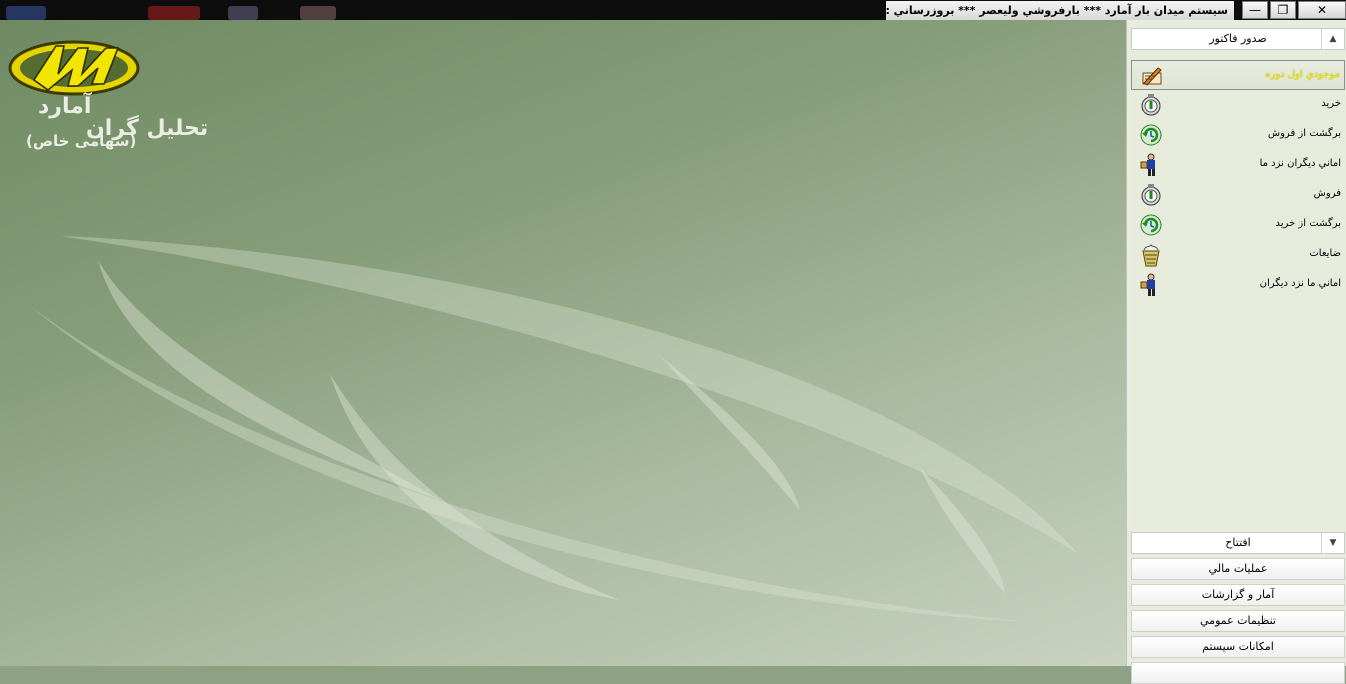 Image resolution: width=1346 pixels, height=684 pixels. I want to click on restore-button: ❐, so click(1283, 10).